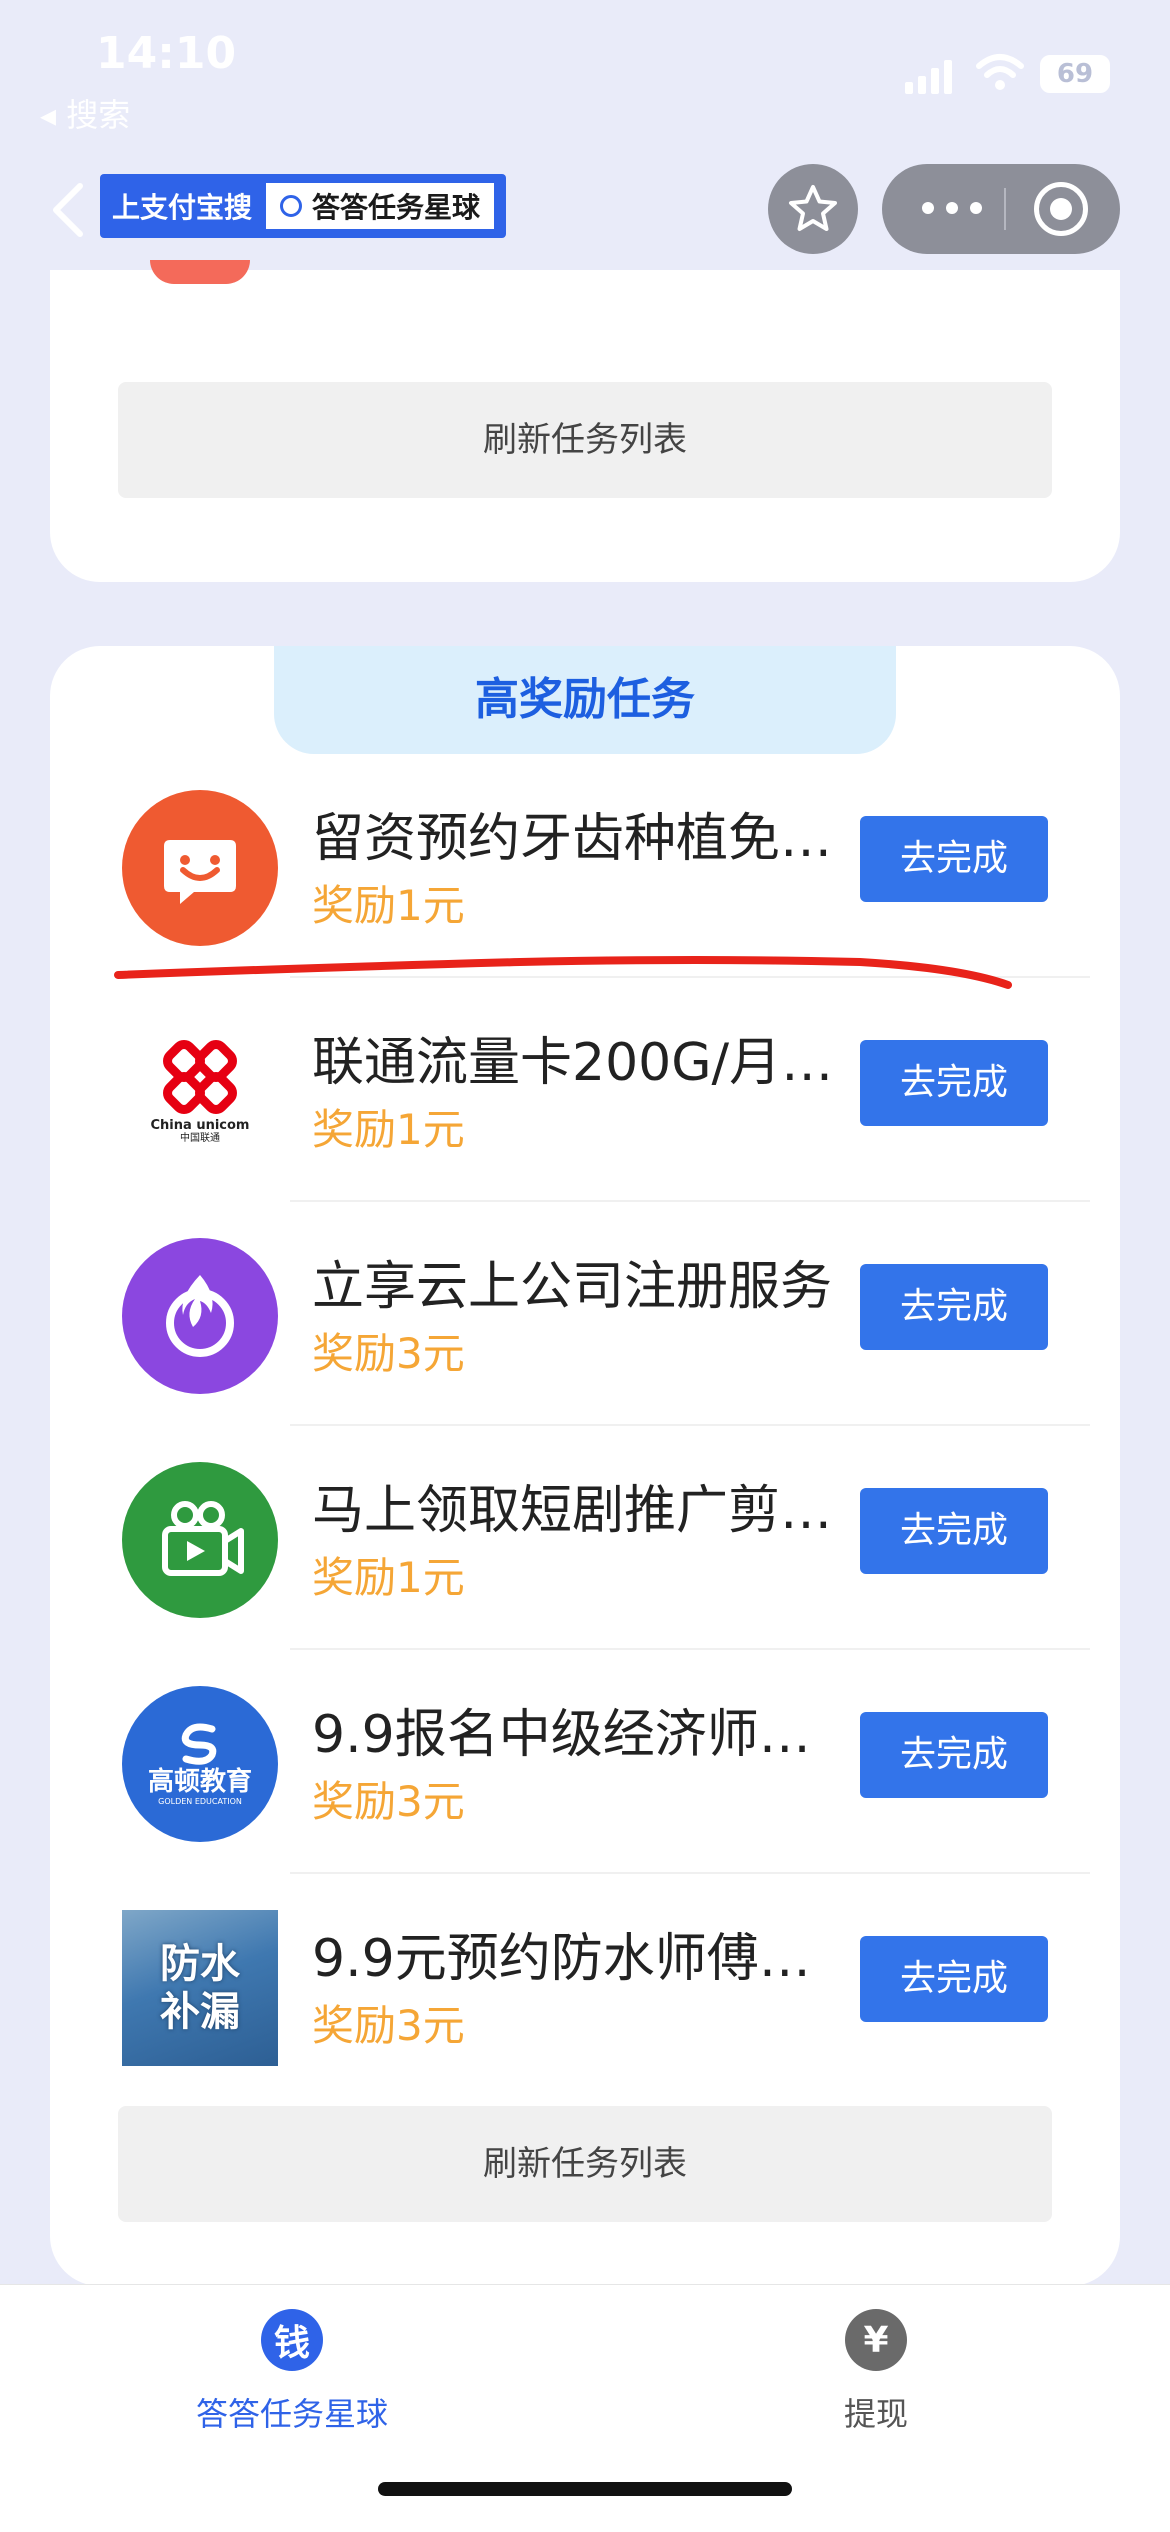  I want to click on golden-education-logo-subtext: GOLDEN EDUCATION, so click(200, 1801).